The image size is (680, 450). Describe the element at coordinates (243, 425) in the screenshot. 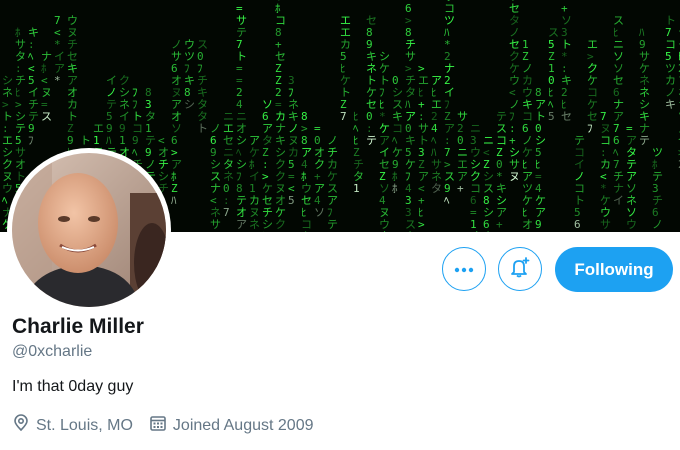

I see `joined-text: Joined August 2009` at that location.